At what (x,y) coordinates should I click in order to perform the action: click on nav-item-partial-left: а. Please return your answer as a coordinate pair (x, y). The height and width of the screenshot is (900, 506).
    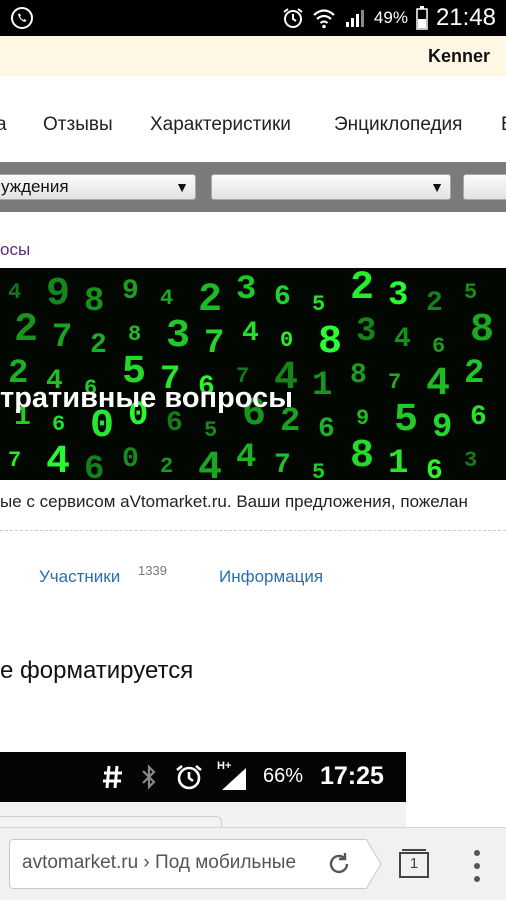
    Looking at the image, I should click on (3, 125).